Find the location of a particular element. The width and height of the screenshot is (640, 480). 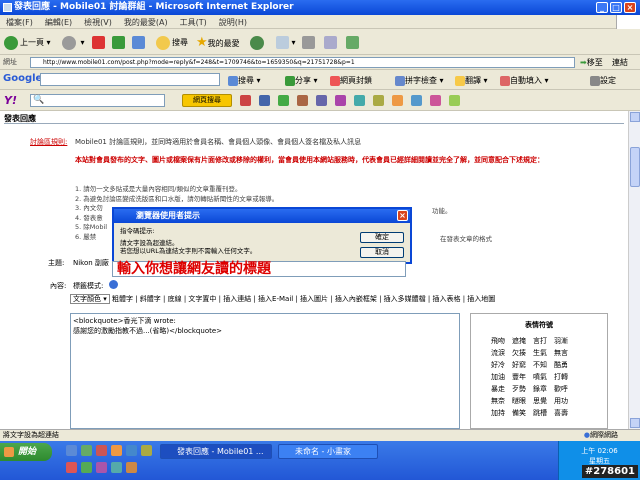

format-italic: 斜體字 is located at coordinates (150, 299).